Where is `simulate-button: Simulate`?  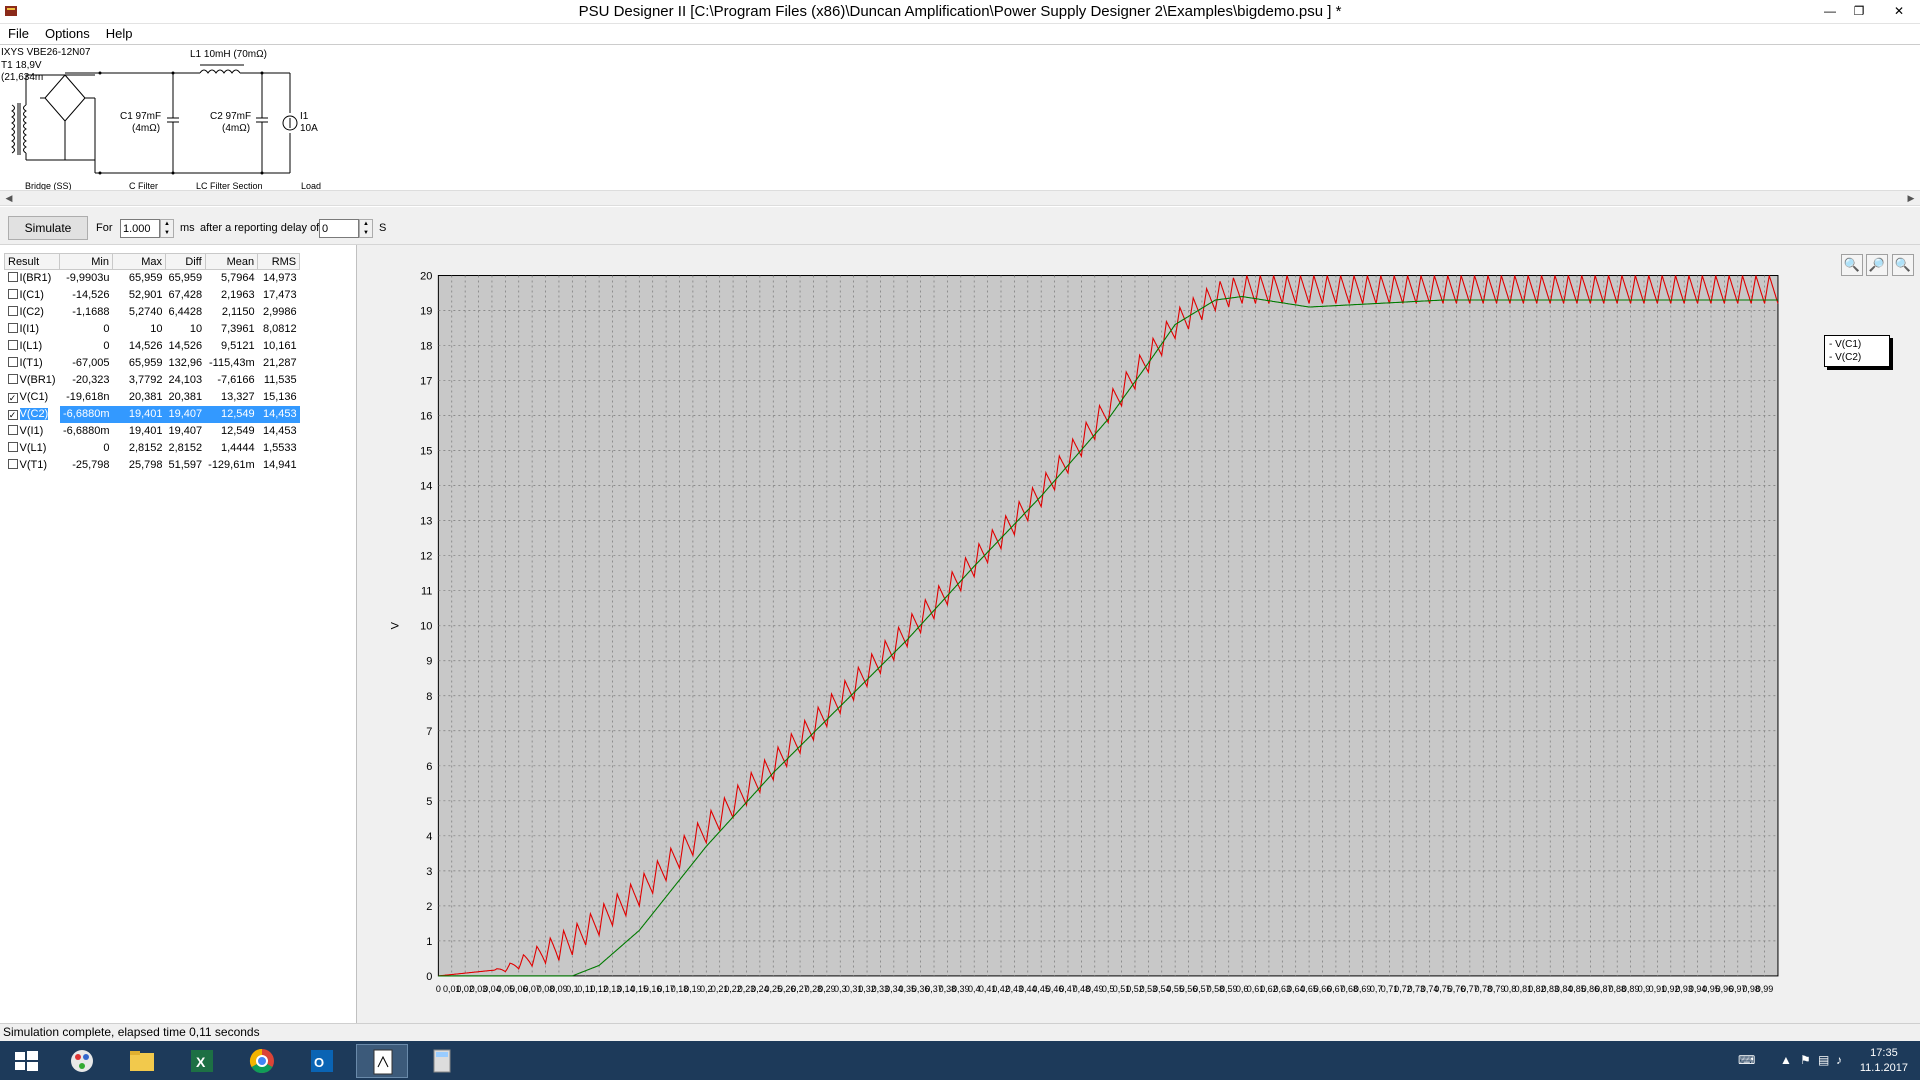
simulate-button: Simulate is located at coordinates (48, 228).